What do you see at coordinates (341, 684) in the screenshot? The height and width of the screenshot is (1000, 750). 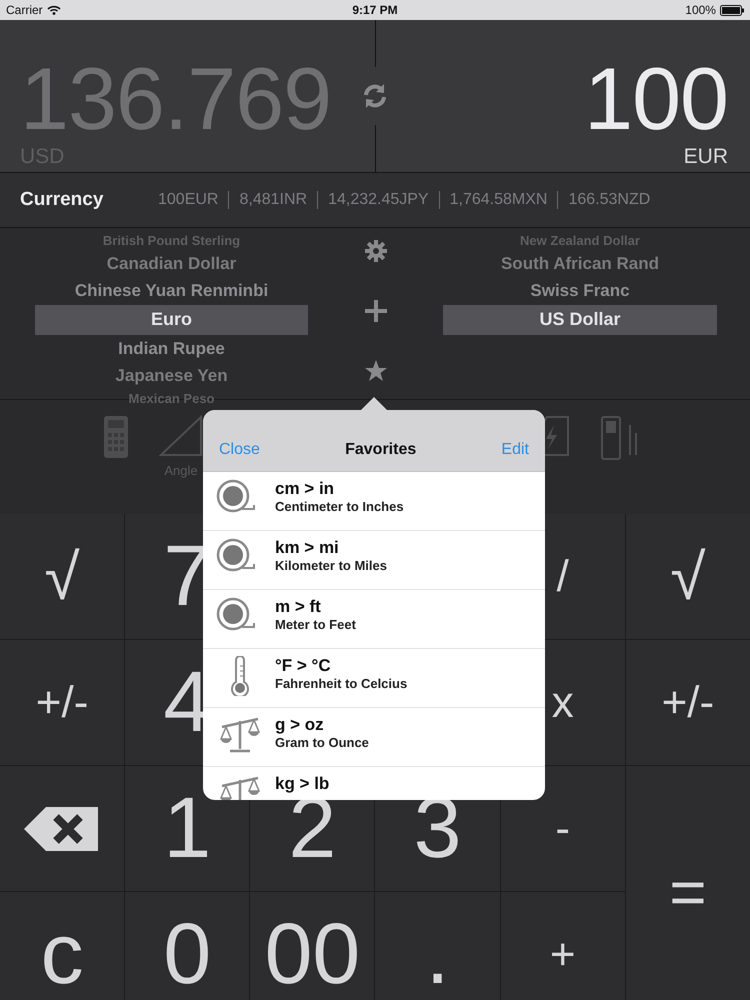 I see `conversion-subtitle: Fahrenheit to Celcius` at bounding box center [341, 684].